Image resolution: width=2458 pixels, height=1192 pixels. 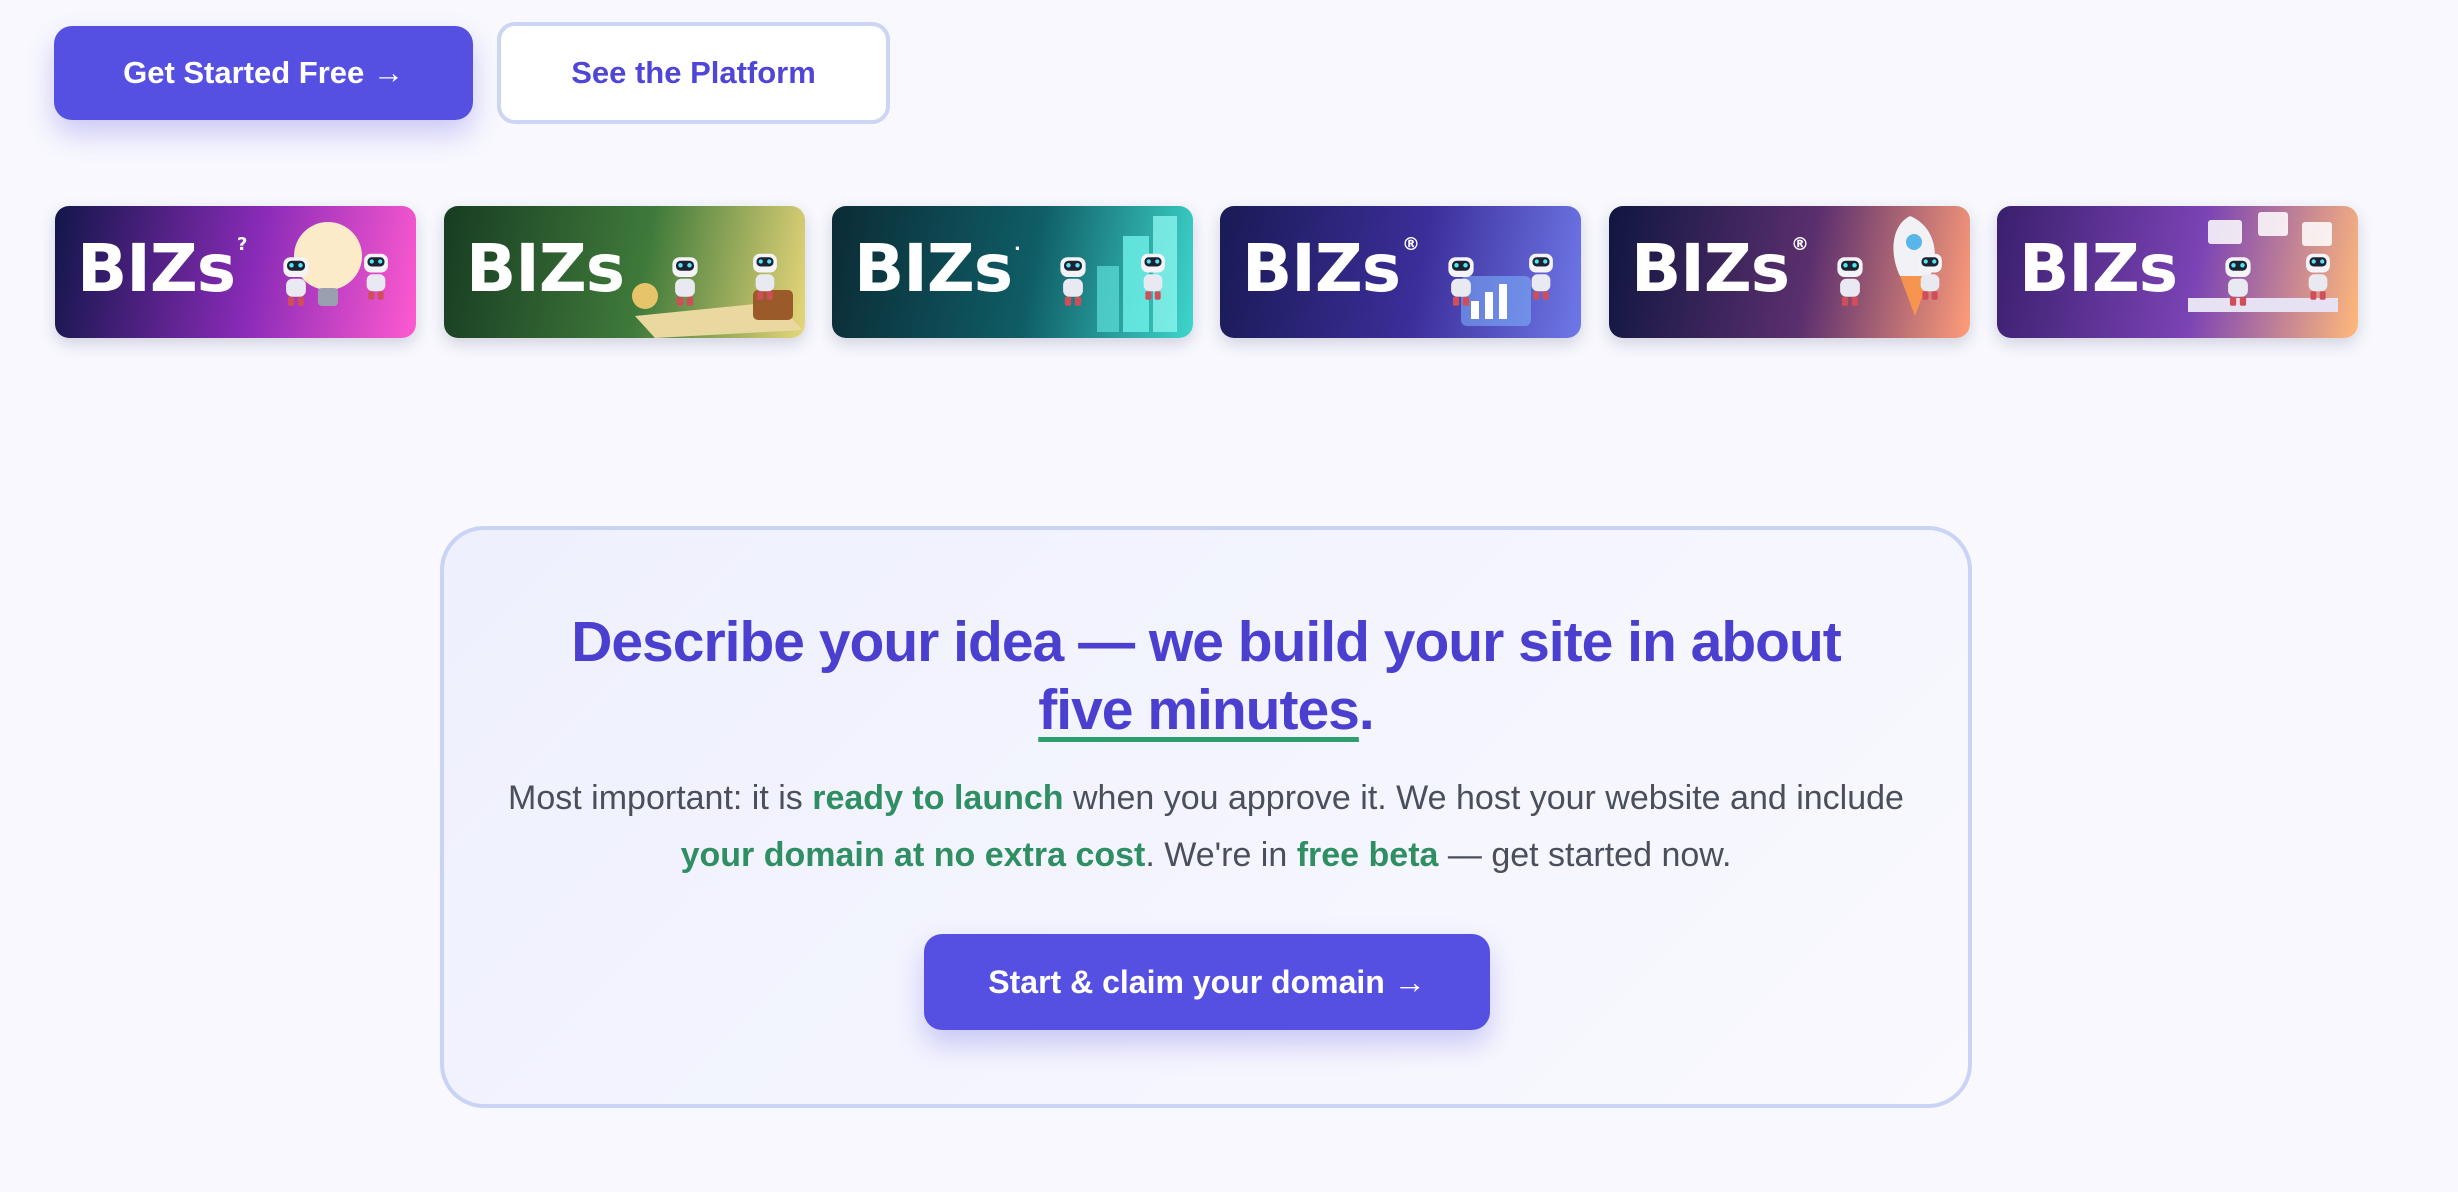 I want to click on biz-logo-mark: ?, so click(x=242, y=244).